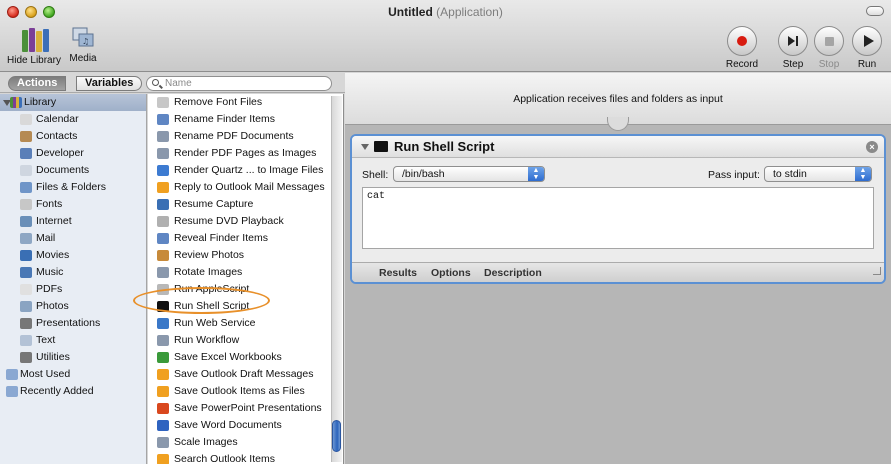 This screenshot has width=891, height=464. I want to click on action-title: Run Shell Script, so click(444, 146).